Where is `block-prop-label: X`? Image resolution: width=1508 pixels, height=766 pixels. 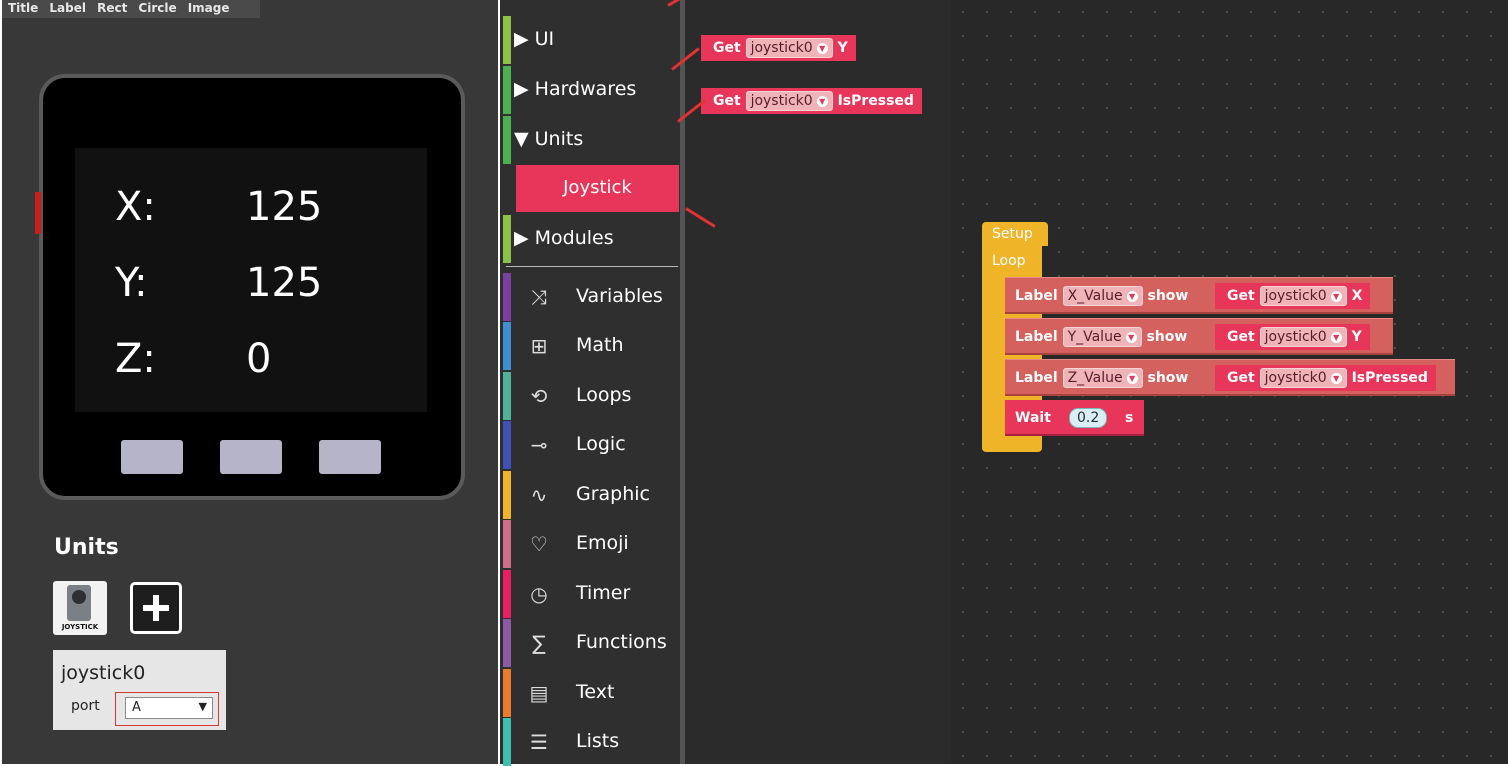
block-prop-label: X is located at coordinates (1357, 296).